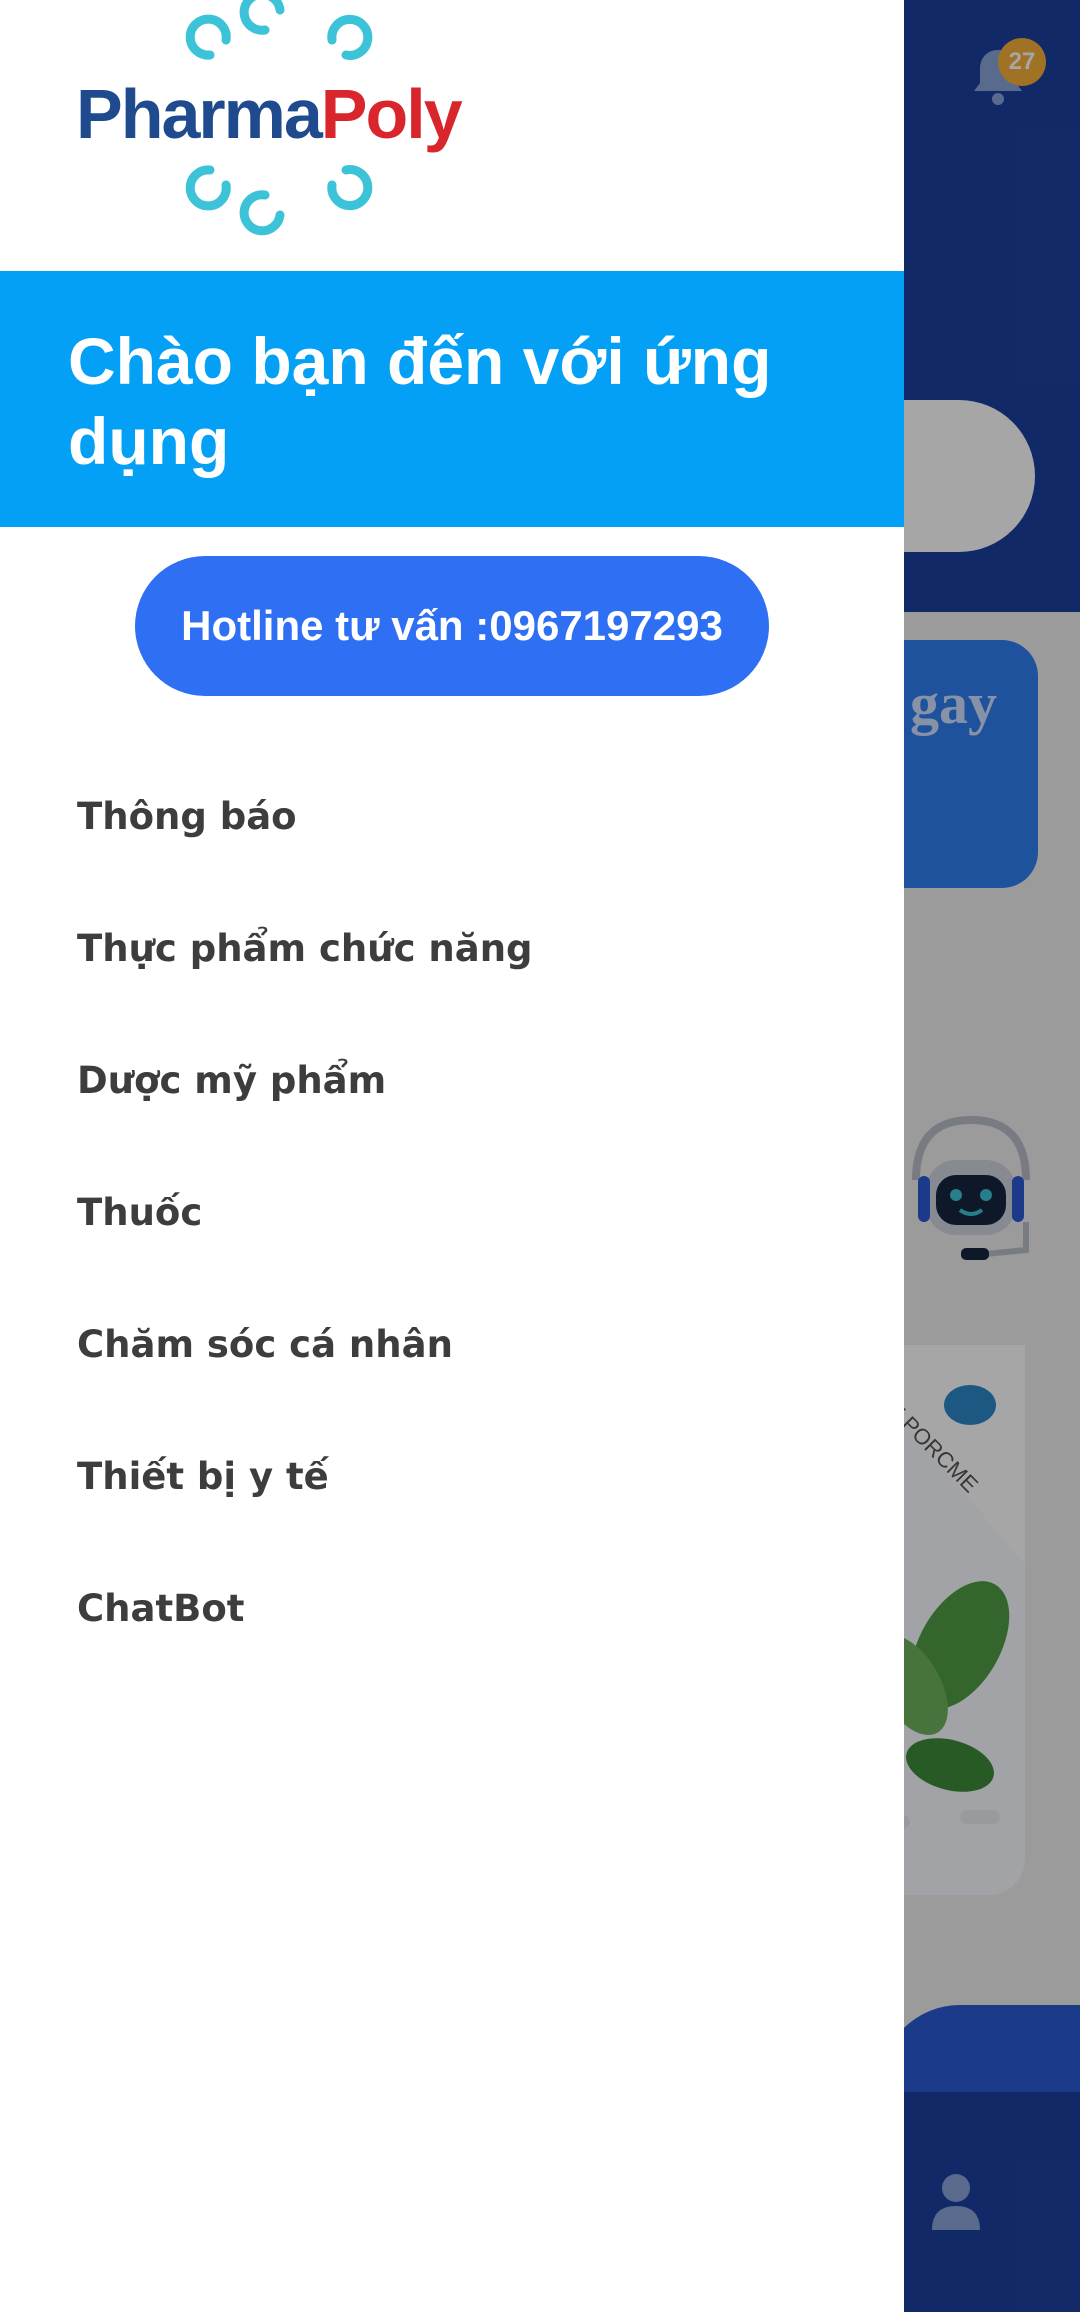  What do you see at coordinates (452, 1344) in the screenshot?
I see `menu-item-cham-soc-ca-nhan: Chăm sóc cá nhân` at bounding box center [452, 1344].